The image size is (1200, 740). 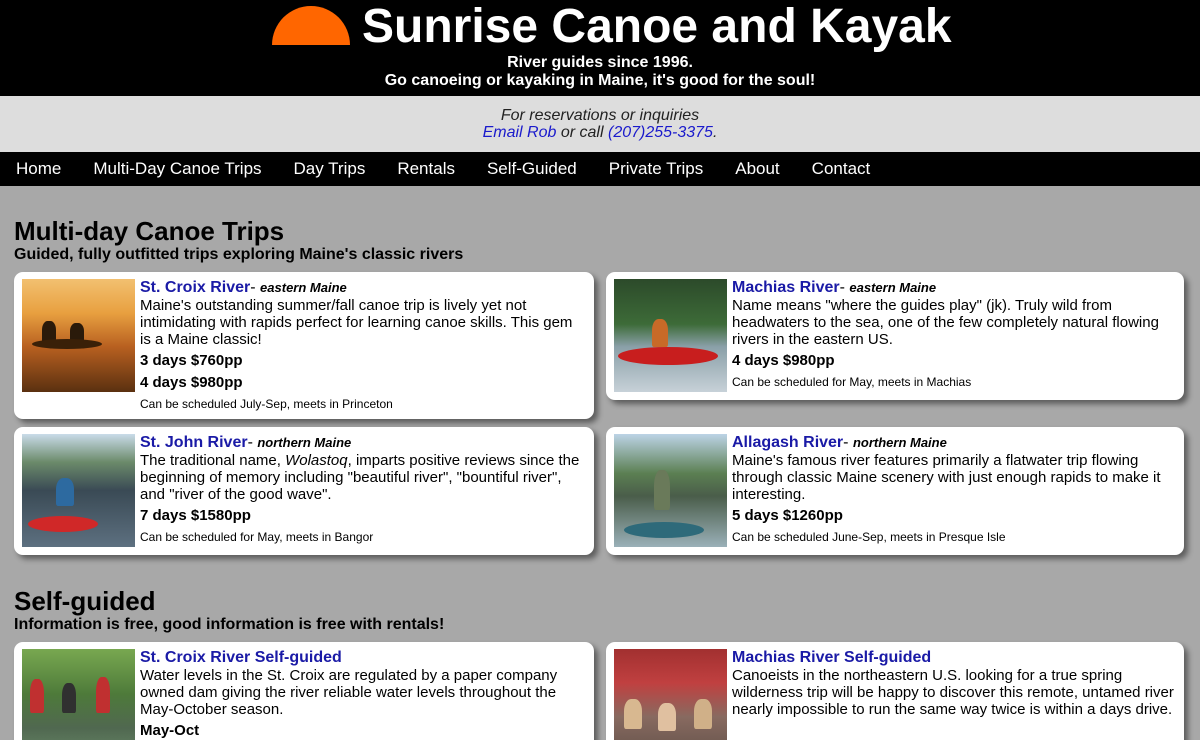 What do you see at coordinates (78, 335) in the screenshot?
I see `st-croix-photo` at bounding box center [78, 335].